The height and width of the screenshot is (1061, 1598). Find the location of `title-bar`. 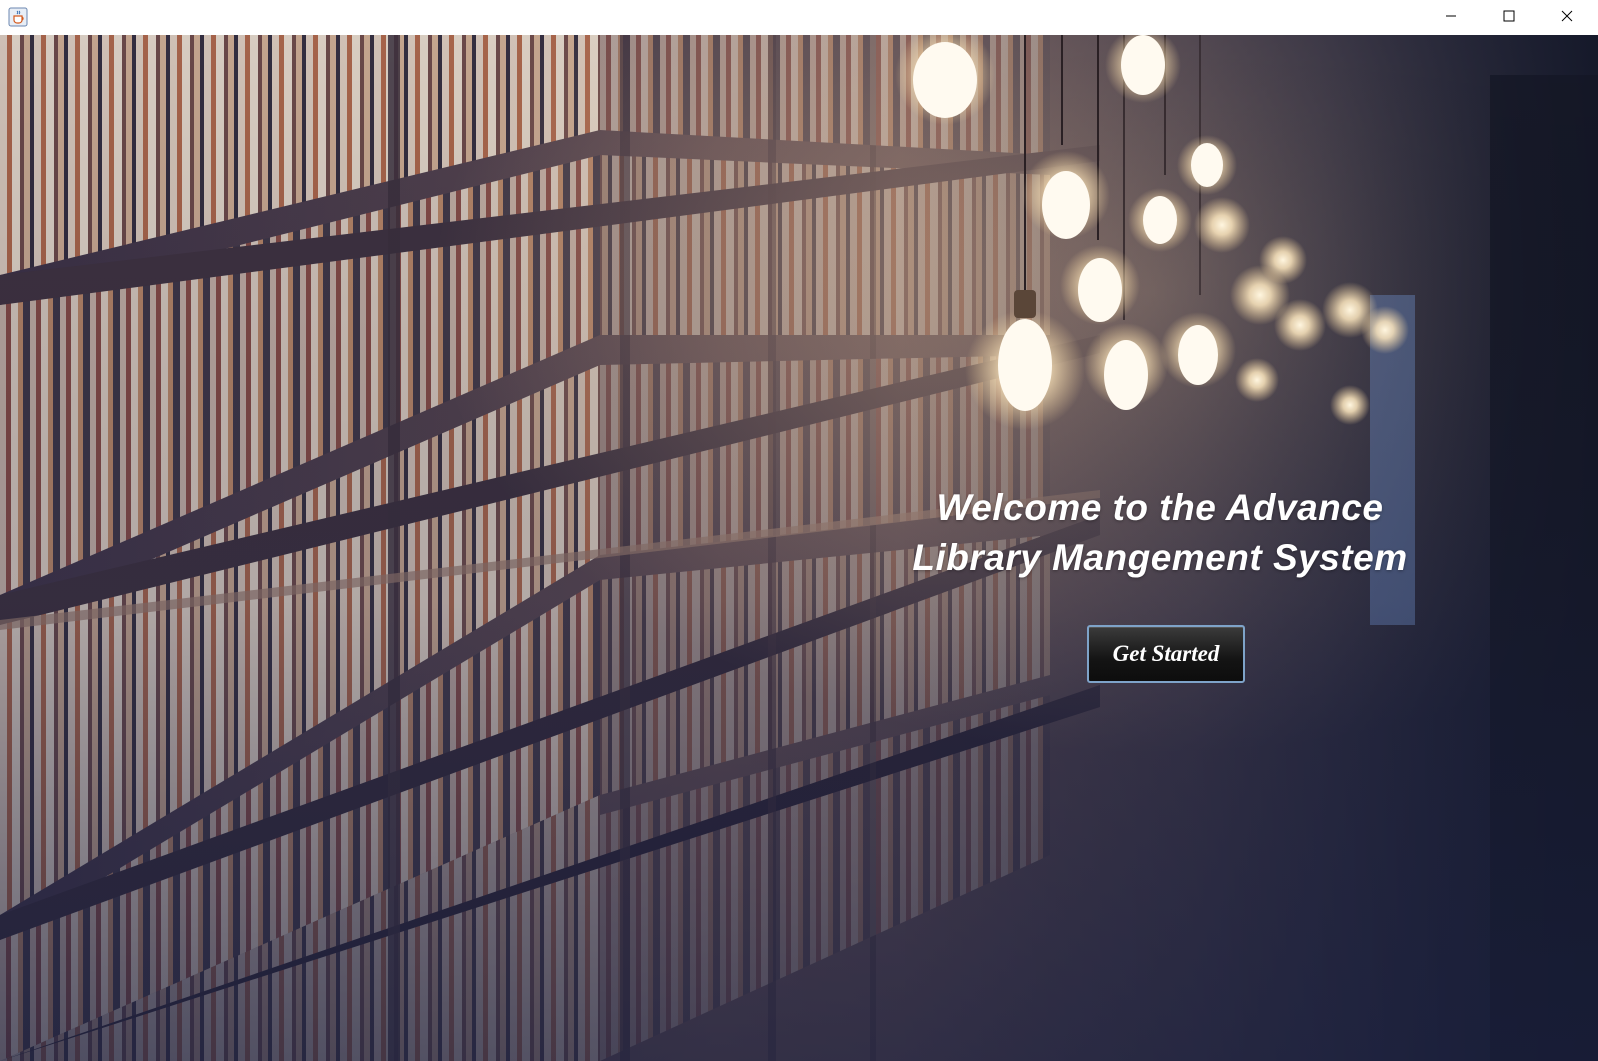

title-bar is located at coordinates (799, 17).